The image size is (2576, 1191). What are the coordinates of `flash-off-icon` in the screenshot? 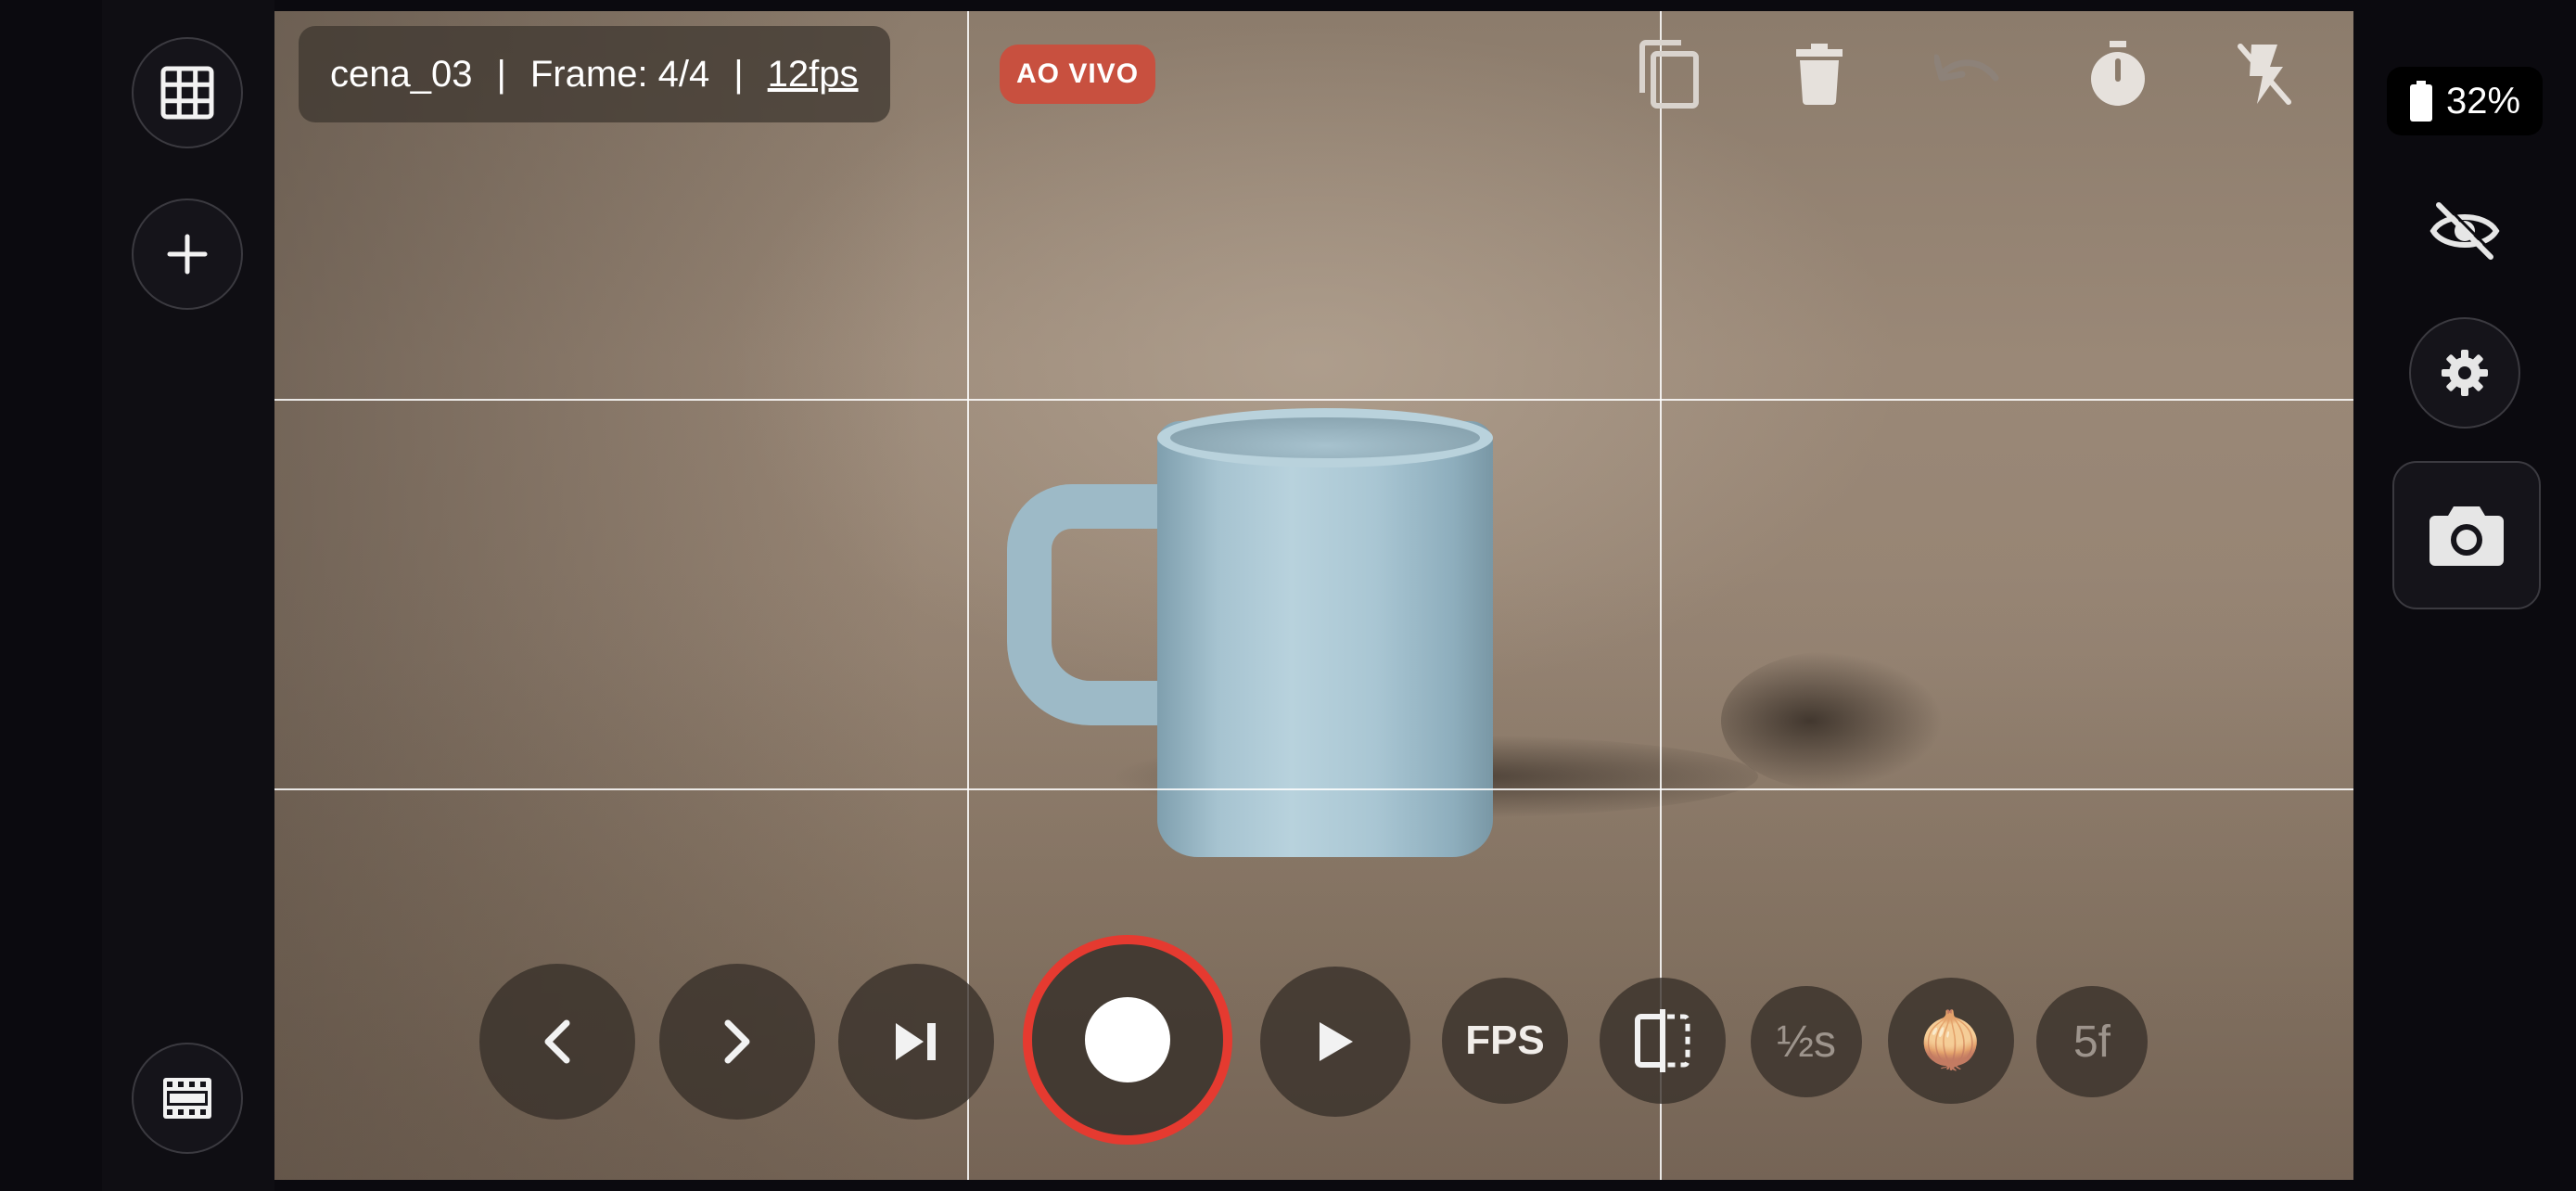 It's located at (2264, 74).